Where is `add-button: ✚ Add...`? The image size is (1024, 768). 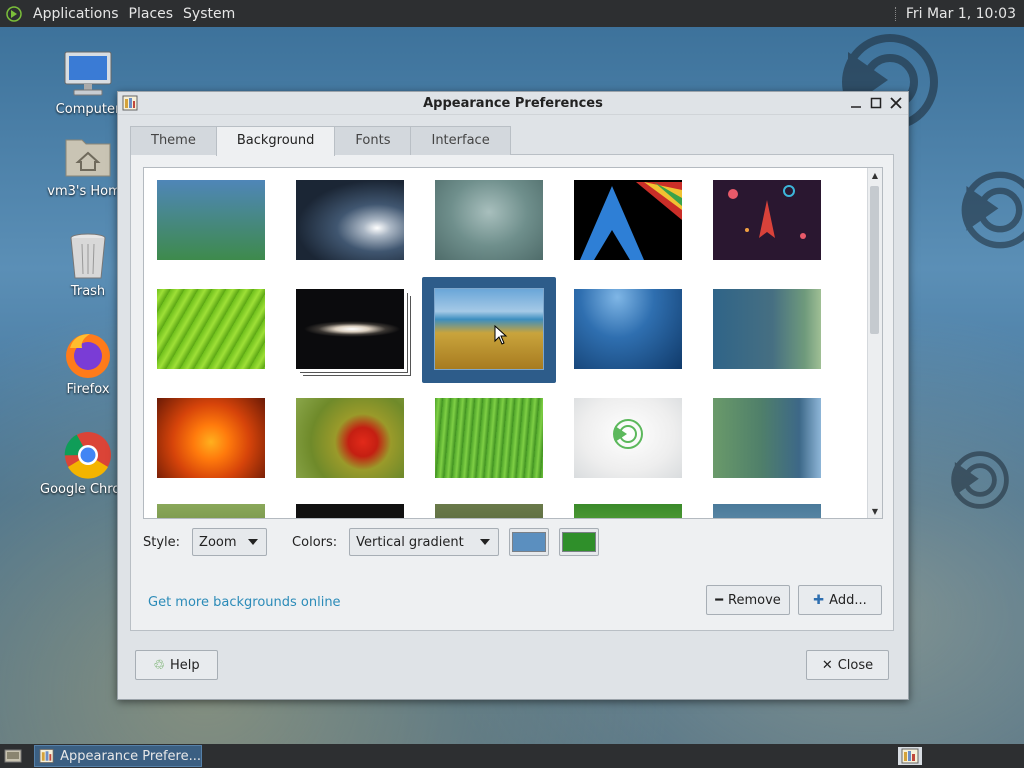 add-button: ✚ Add... is located at coordinates (840, 600).